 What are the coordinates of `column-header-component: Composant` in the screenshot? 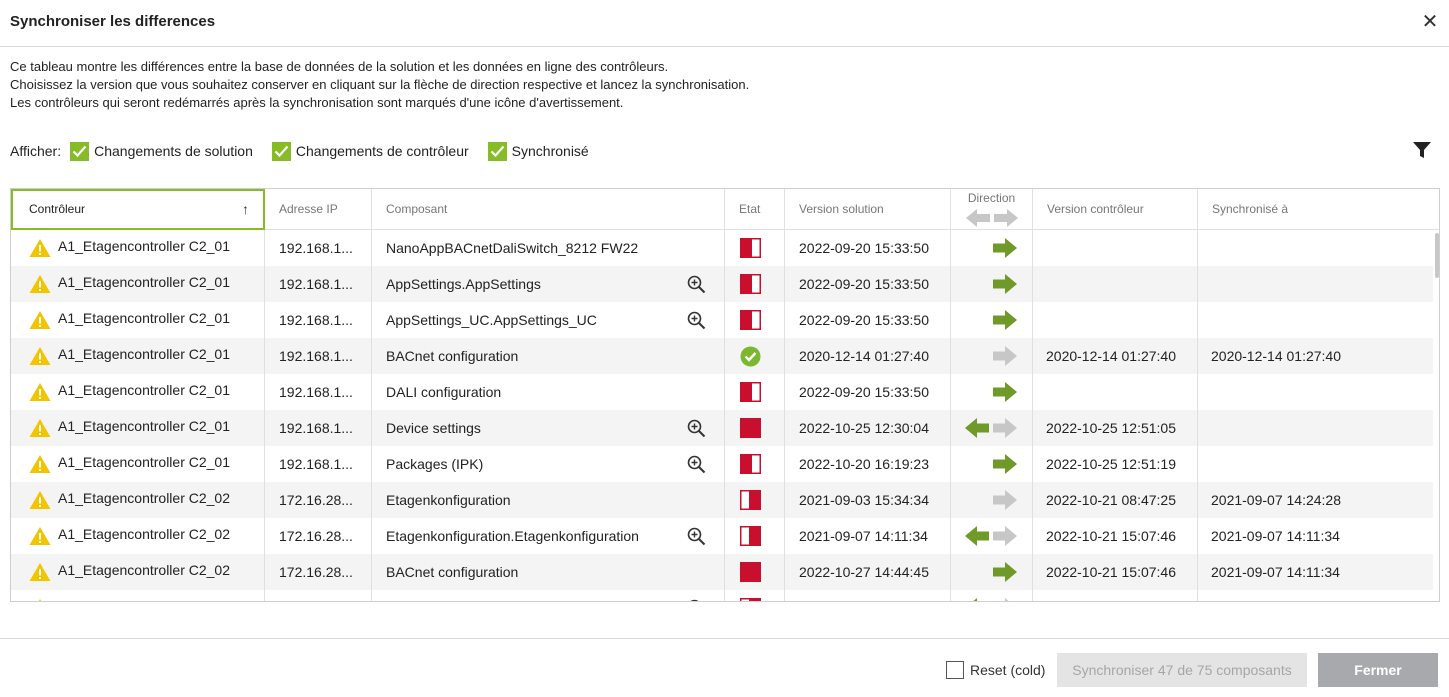 It's located at (548, 209).